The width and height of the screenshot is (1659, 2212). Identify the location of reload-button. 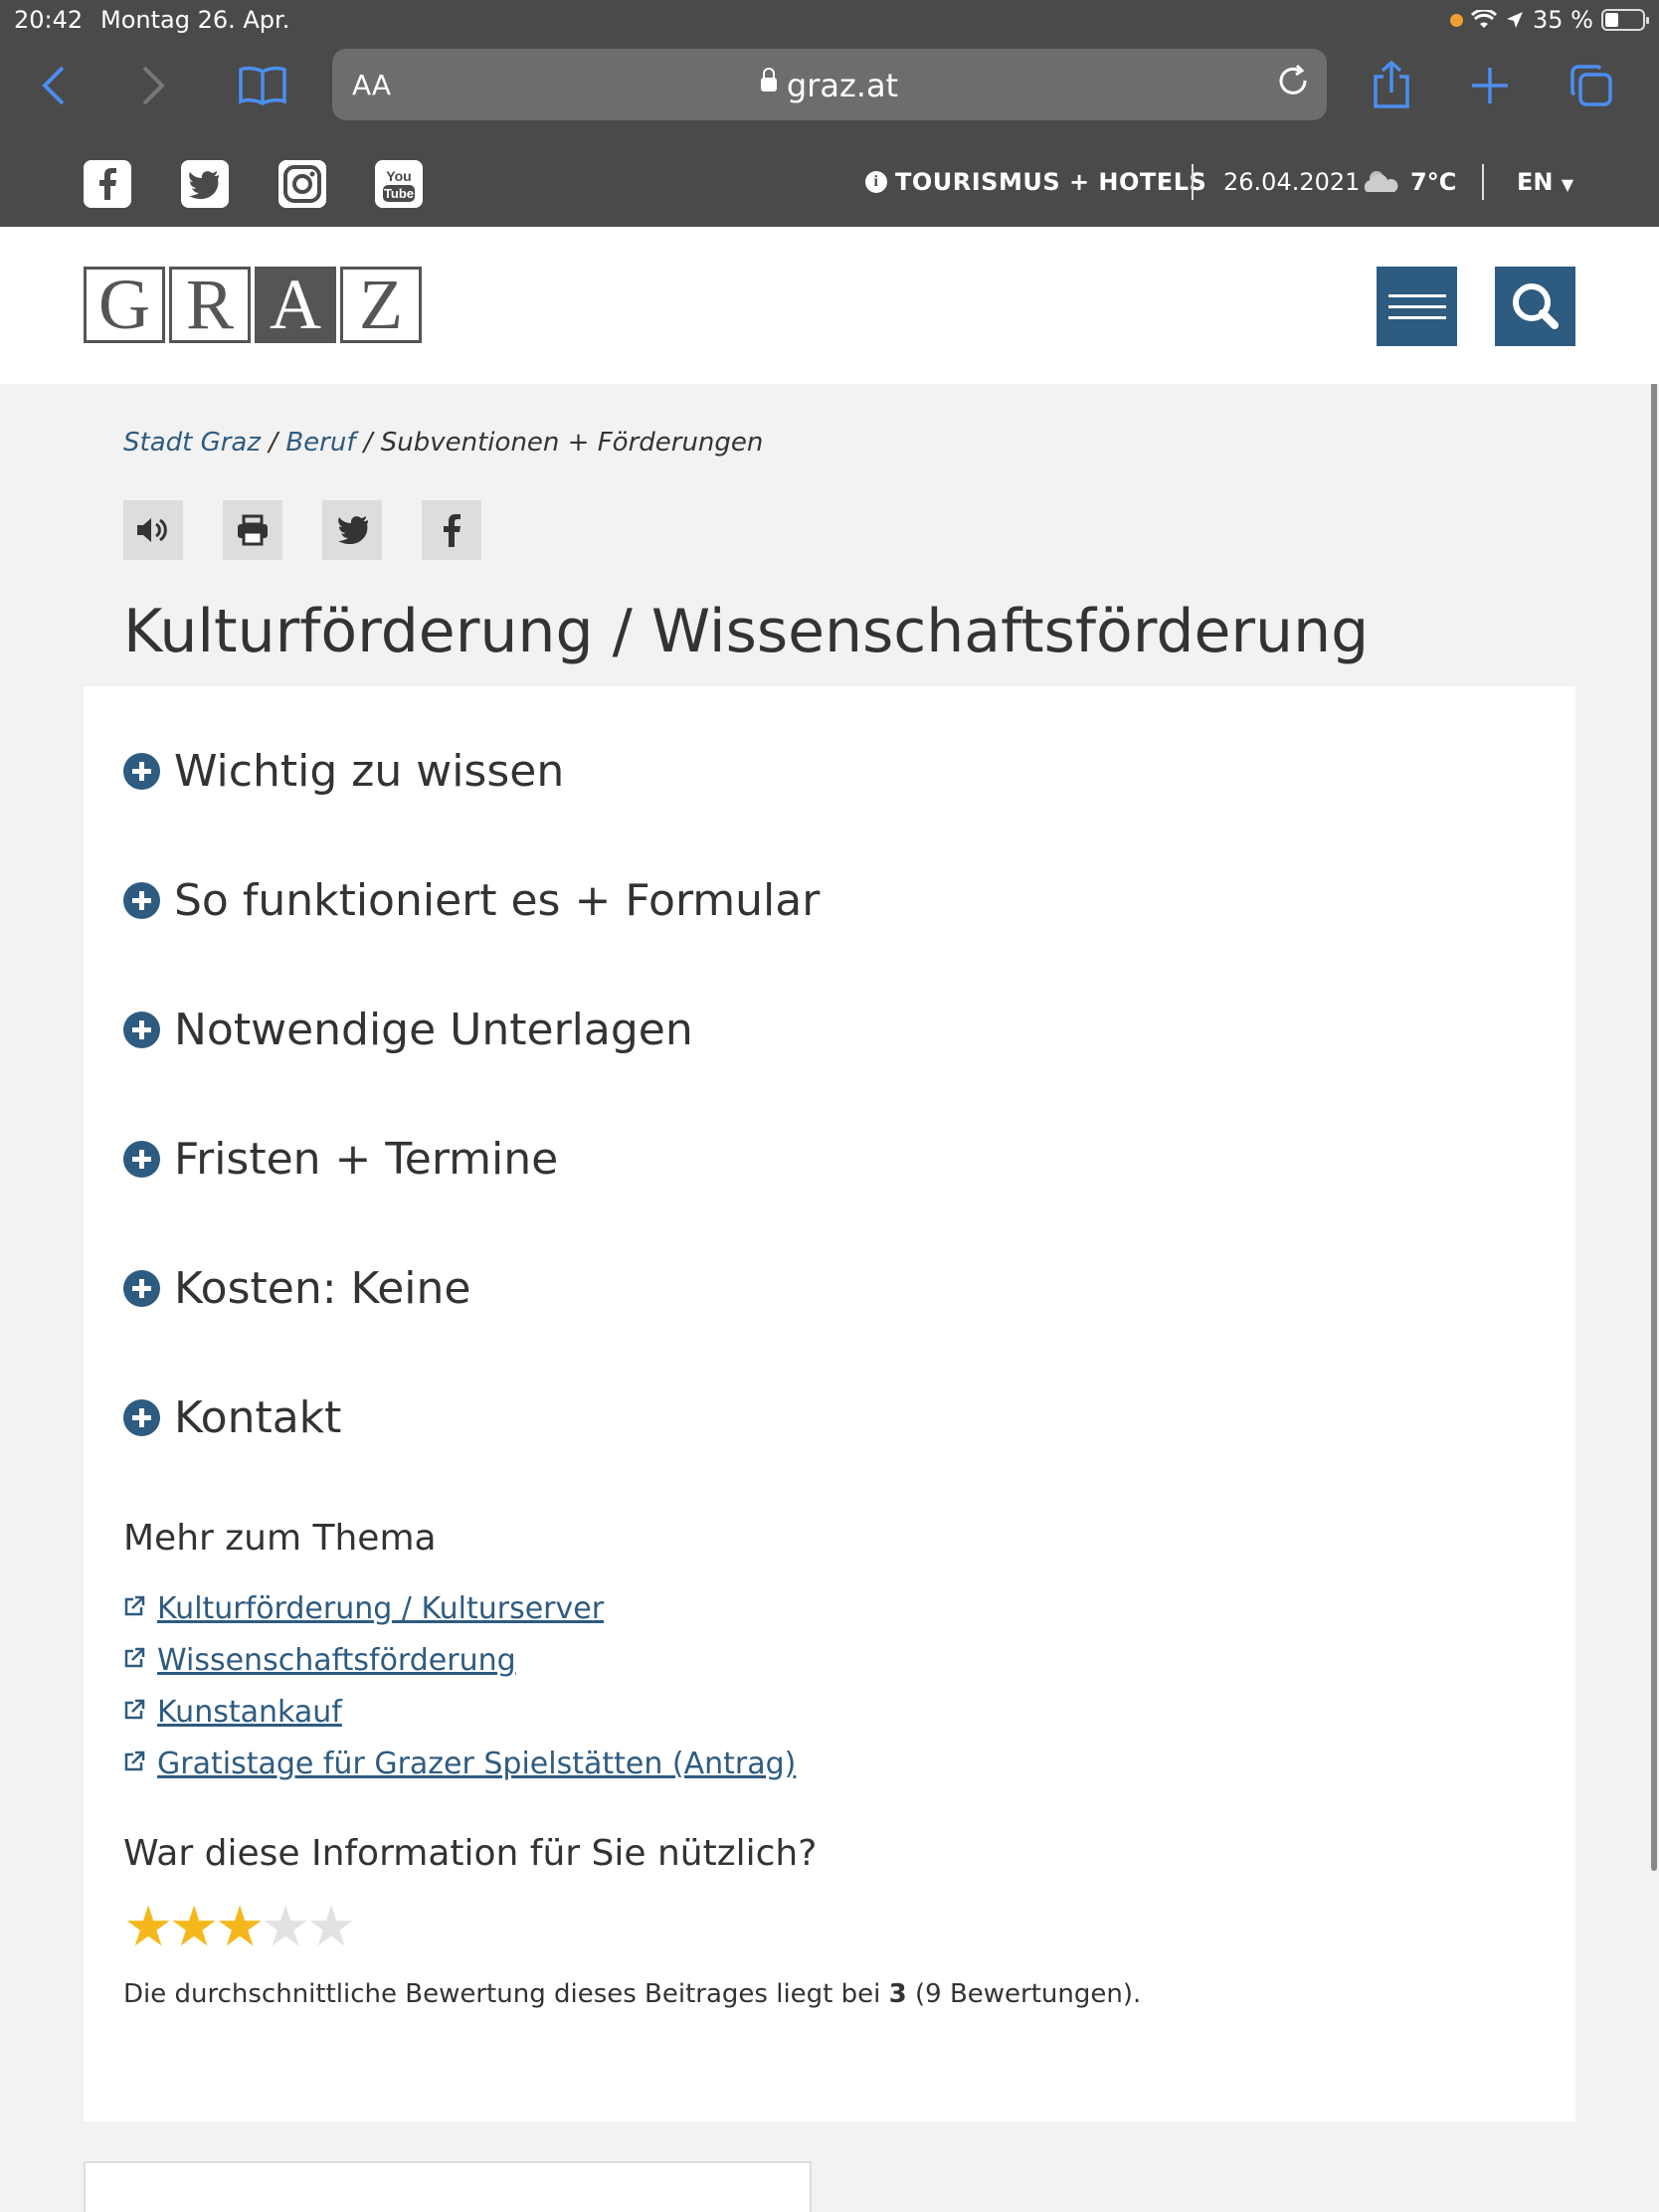
(1293, 85).